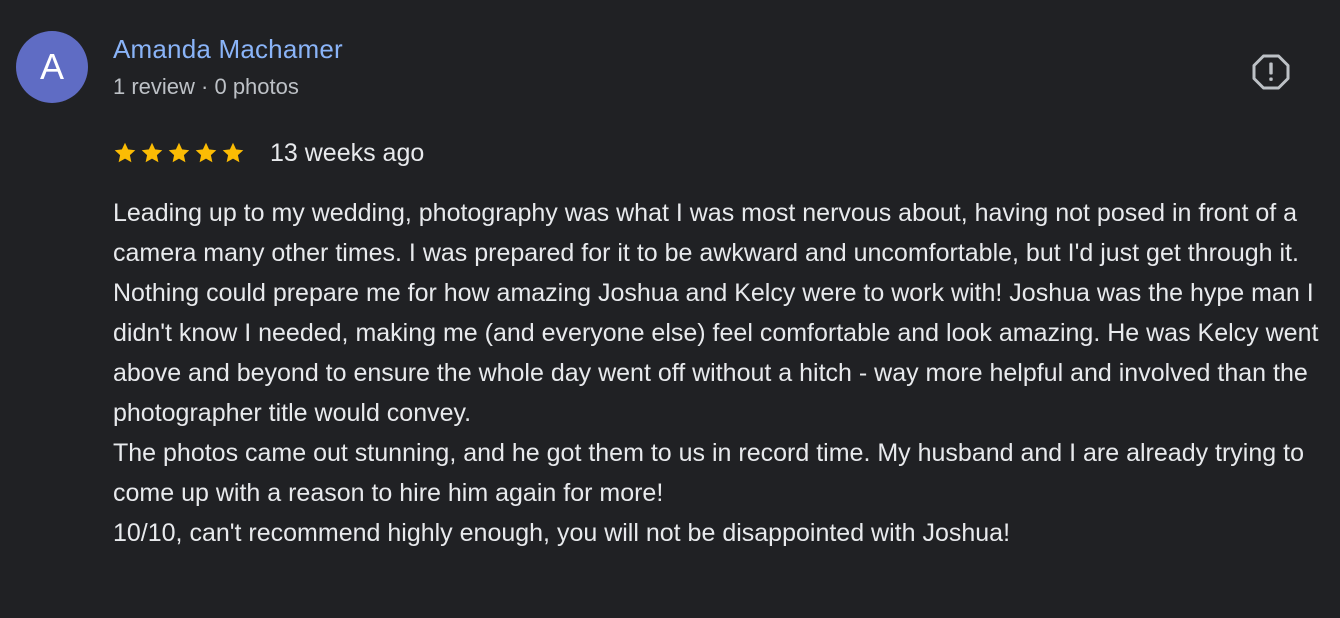 This screenshot has width=1340, height=618. Describe the element at coordinates (206, 86) in the screenshot. I see `author-meta: 1 review · 0 photos` at that location.